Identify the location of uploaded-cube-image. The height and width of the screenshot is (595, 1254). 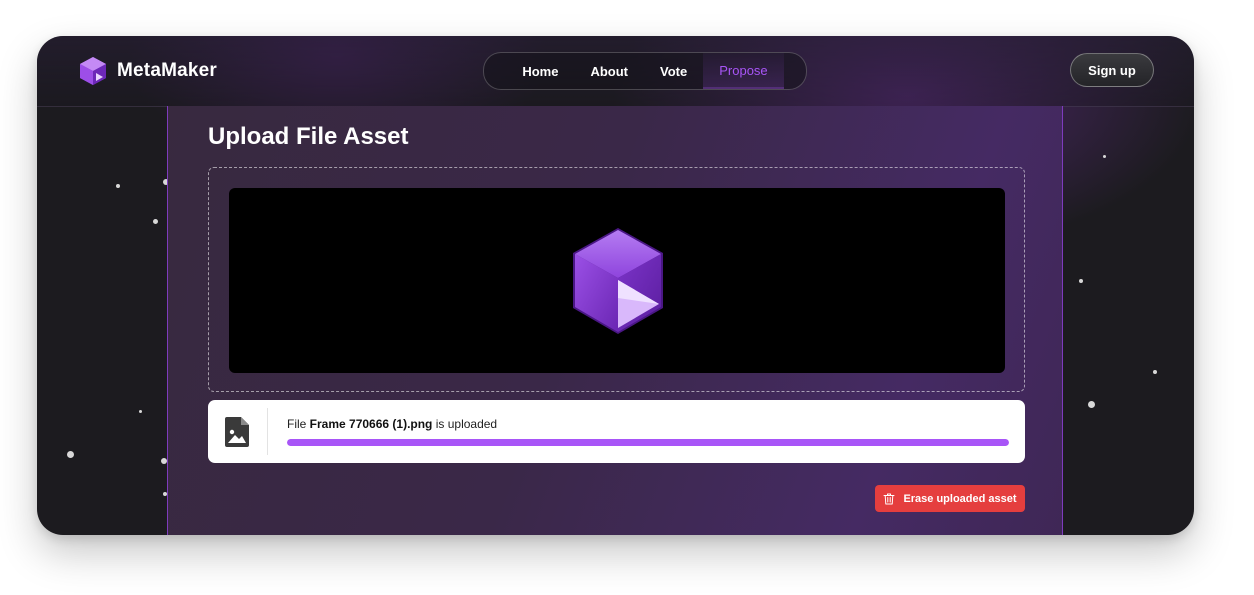
(618, 281).